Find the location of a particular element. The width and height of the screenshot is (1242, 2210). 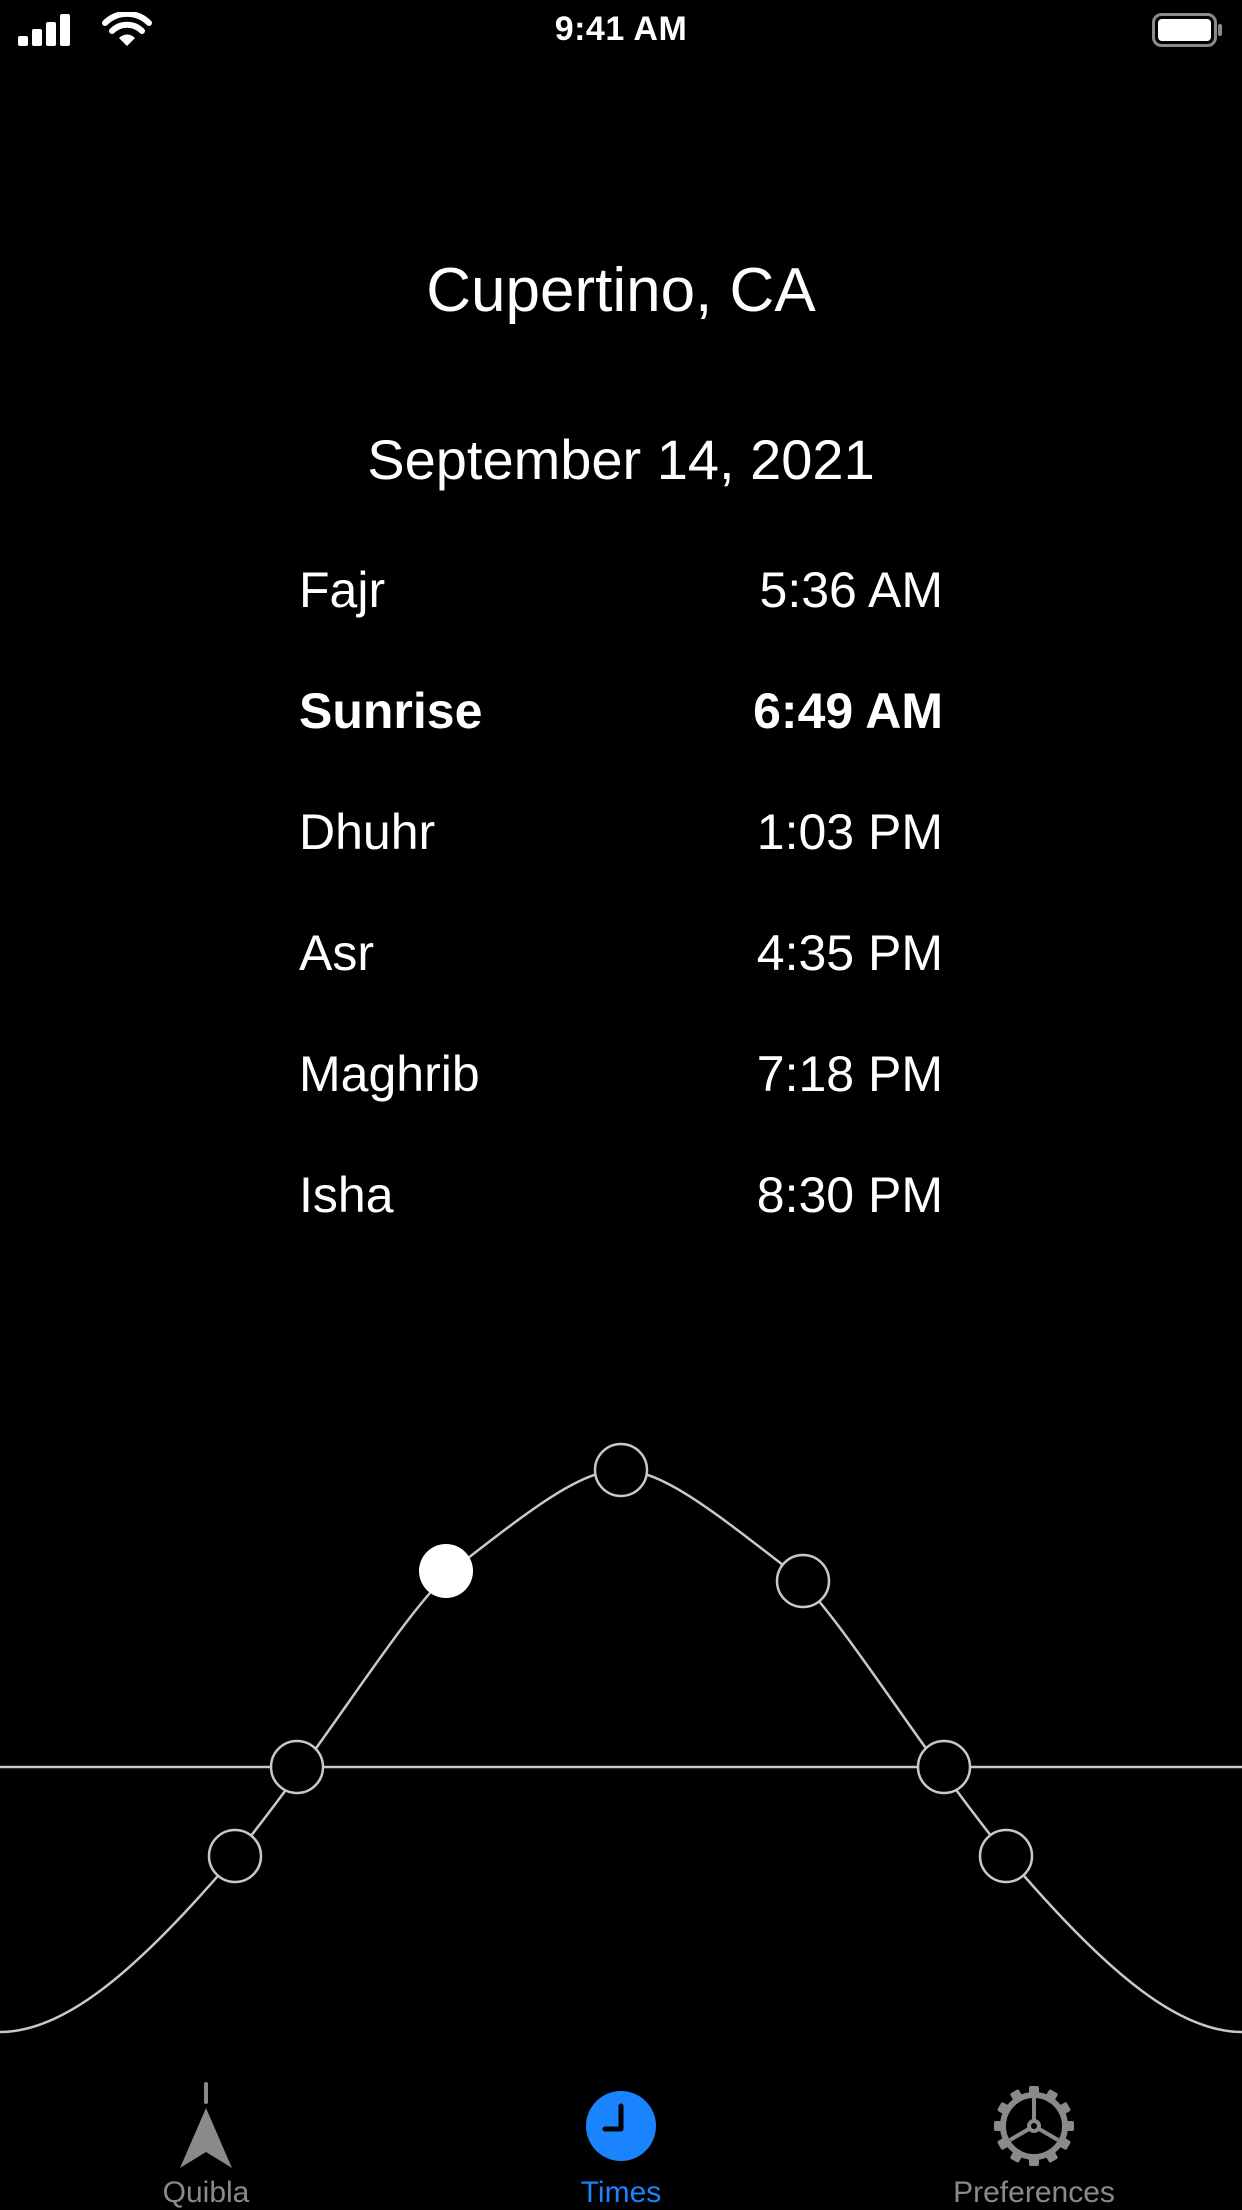

date-title: September 14, 2021 is located at coordinates (621, 459).